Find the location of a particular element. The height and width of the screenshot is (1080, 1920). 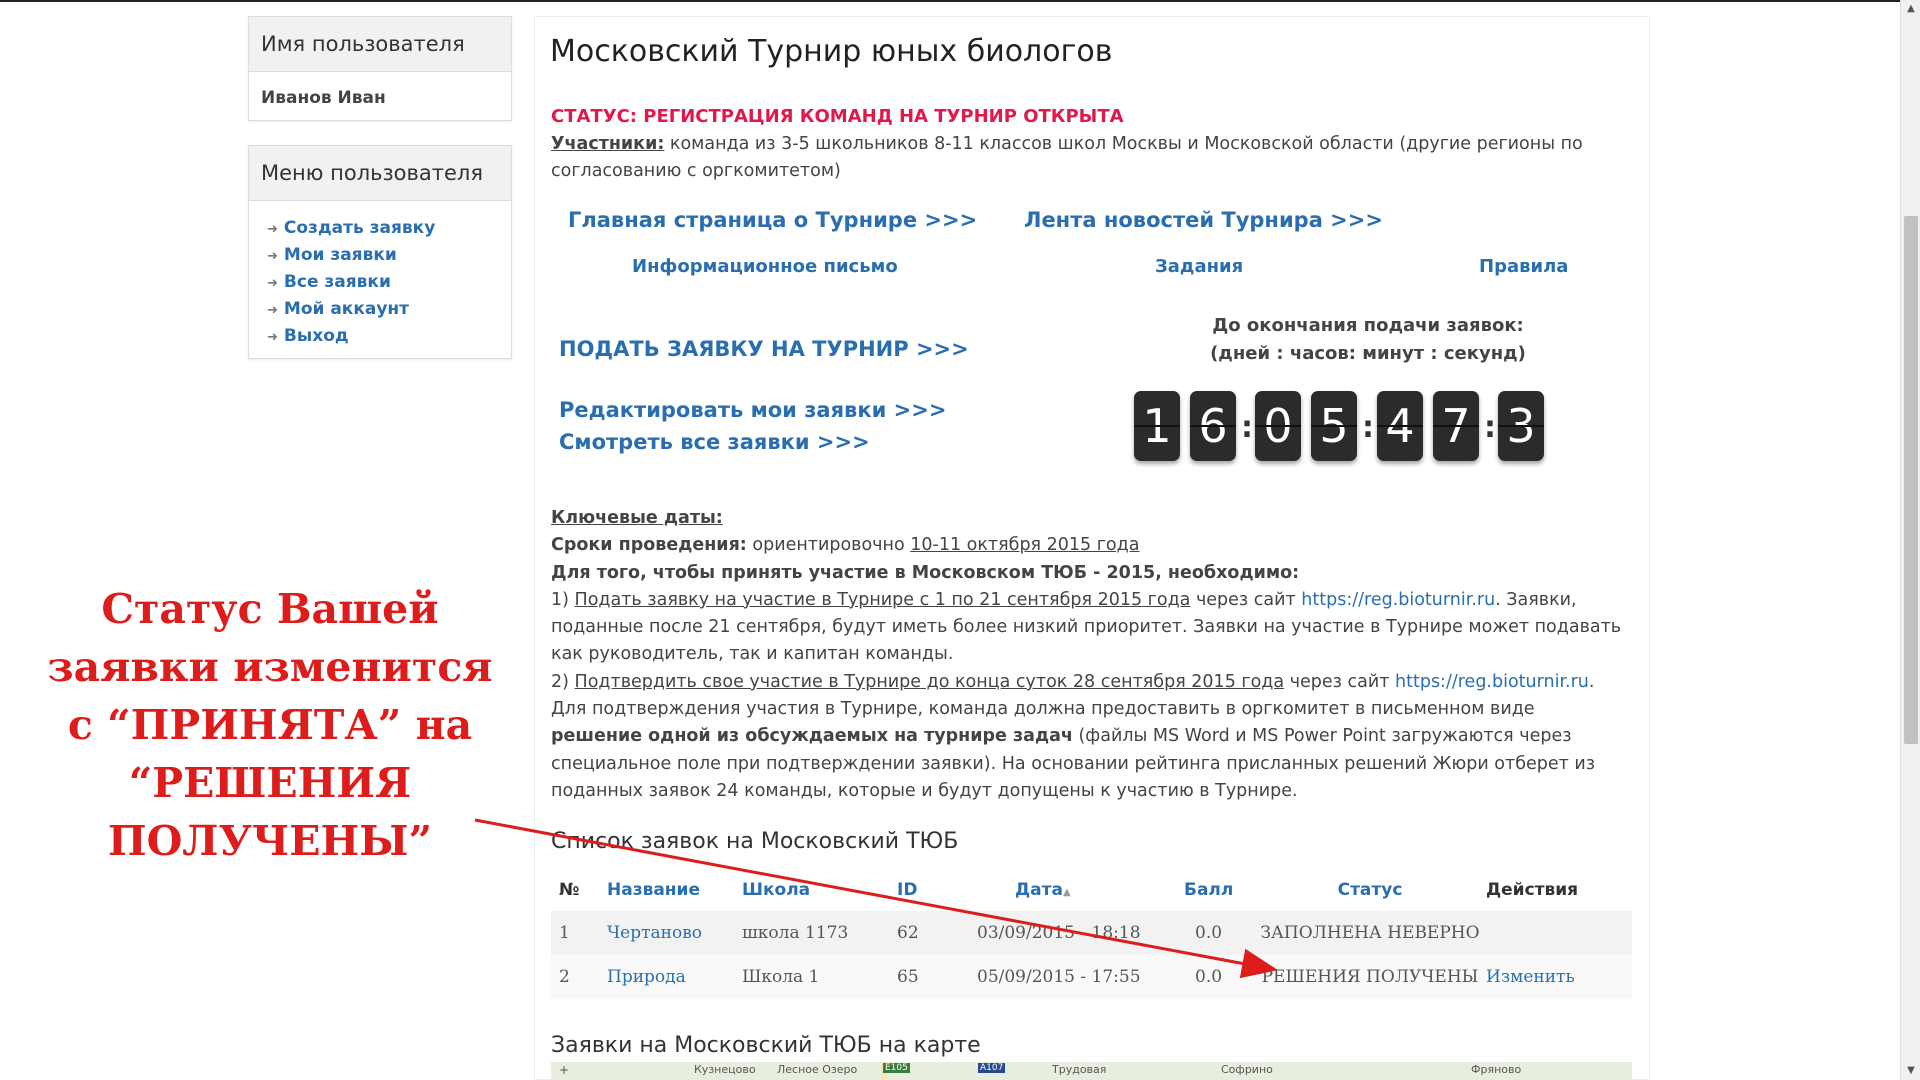

scroll-down-icon: ▼ is located at coordinates (1910, 1071).